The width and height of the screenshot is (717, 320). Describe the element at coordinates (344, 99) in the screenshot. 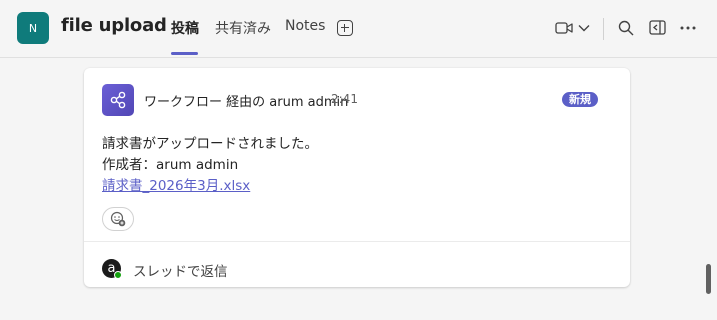

I see `post-time: 2:41` at that location.